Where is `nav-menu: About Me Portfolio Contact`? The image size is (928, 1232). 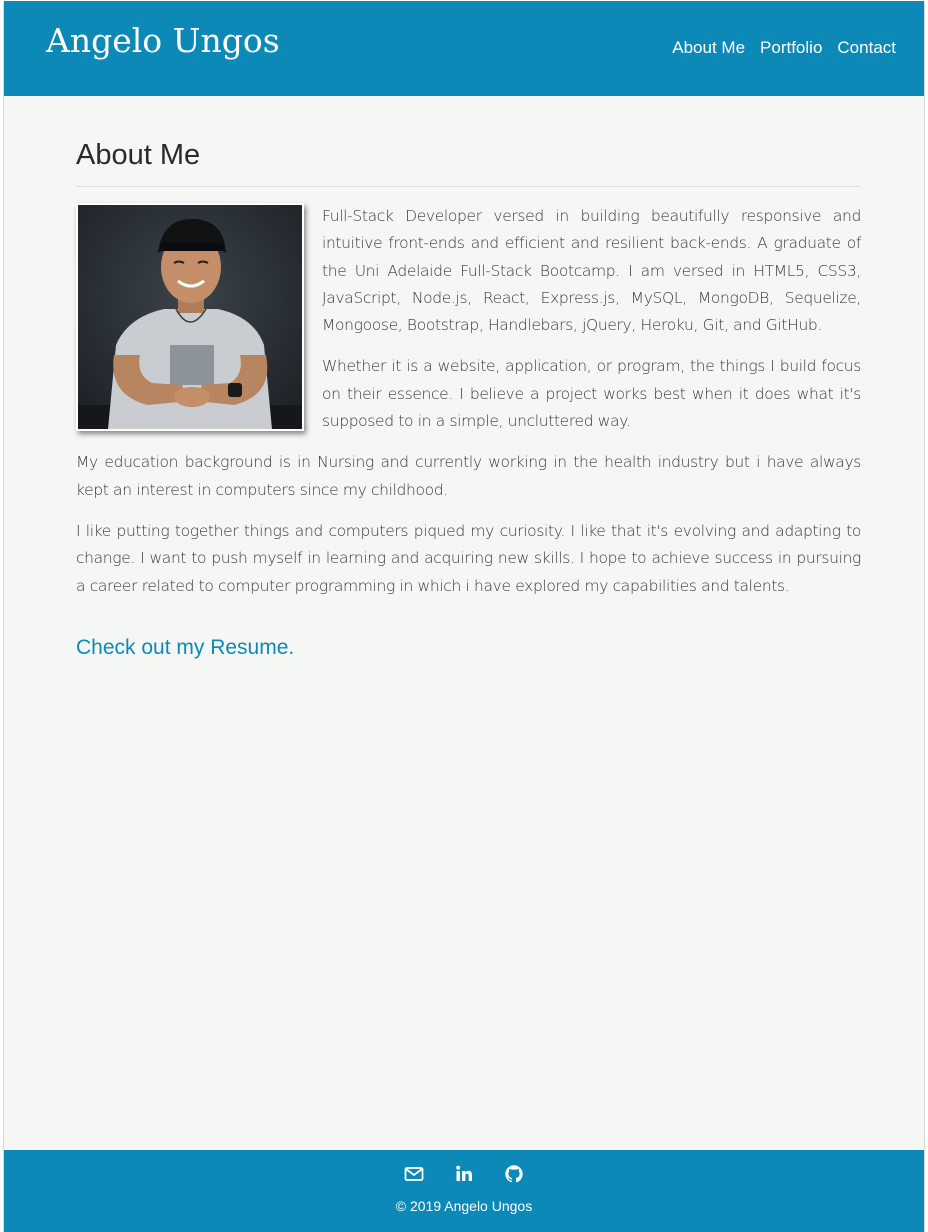 nav-menu: About Me Portfolio Contact is located at coordinates (784, 48).